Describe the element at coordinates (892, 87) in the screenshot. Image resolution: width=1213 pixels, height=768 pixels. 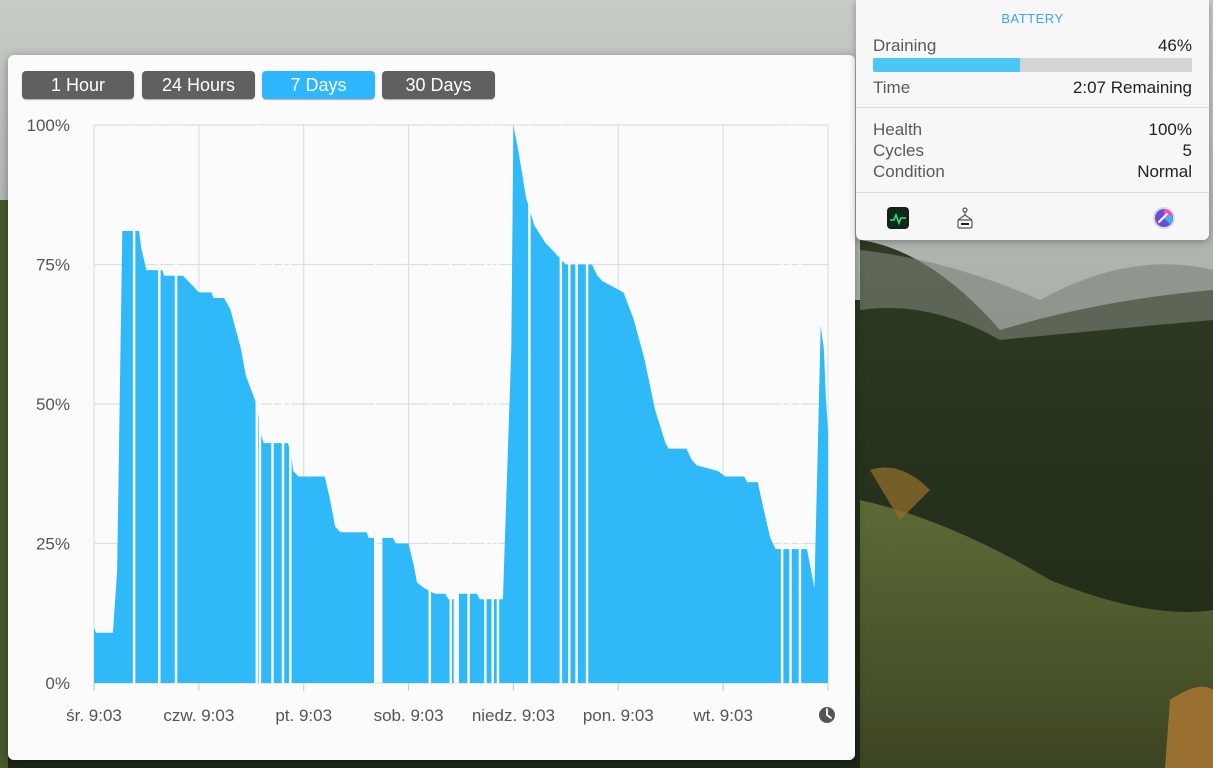
I see `time-label: Time` at that location.